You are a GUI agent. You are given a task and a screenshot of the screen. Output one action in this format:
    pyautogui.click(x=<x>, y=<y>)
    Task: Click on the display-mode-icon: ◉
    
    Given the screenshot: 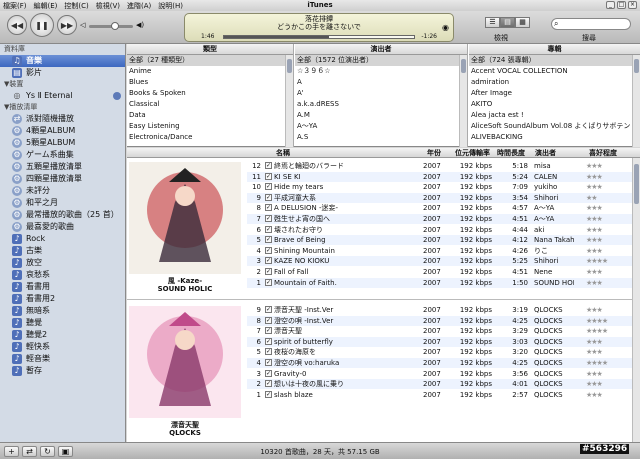 What is the action you would take?
    pyautogui.click(x=445, y=27)
    